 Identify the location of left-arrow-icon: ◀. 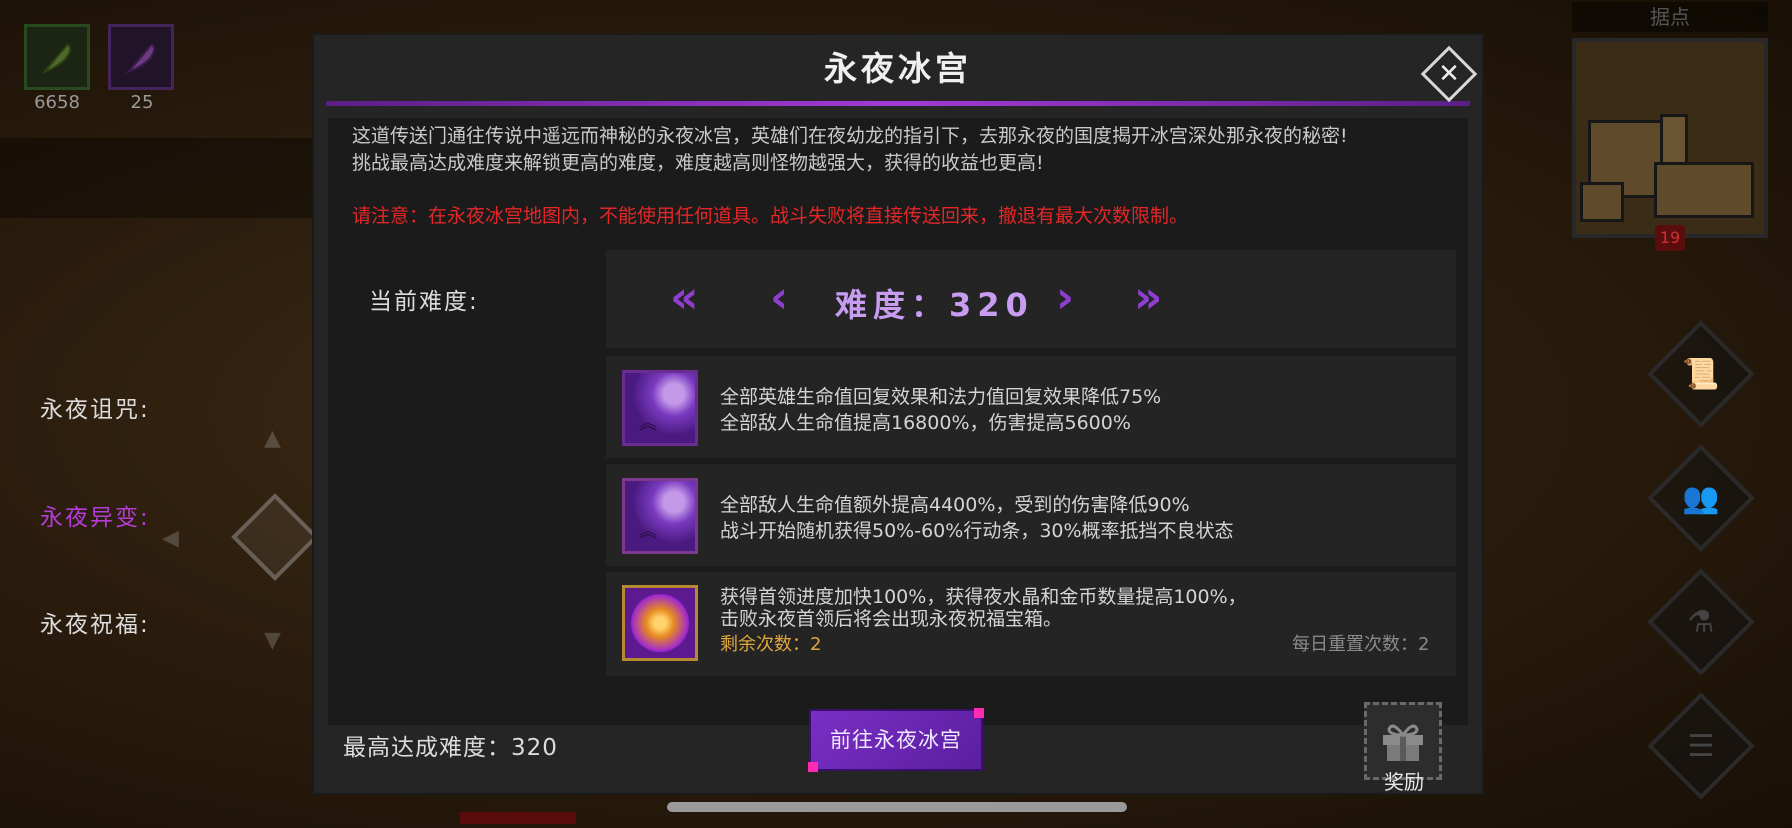
(170, 538).